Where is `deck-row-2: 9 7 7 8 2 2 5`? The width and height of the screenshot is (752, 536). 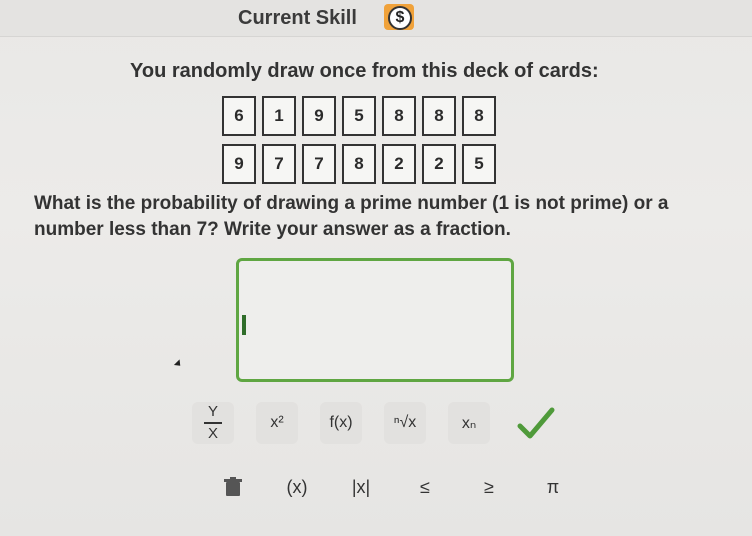 deck-row-2: 9 7 7 8 2 2 5 is located at coordinates (359, 164).